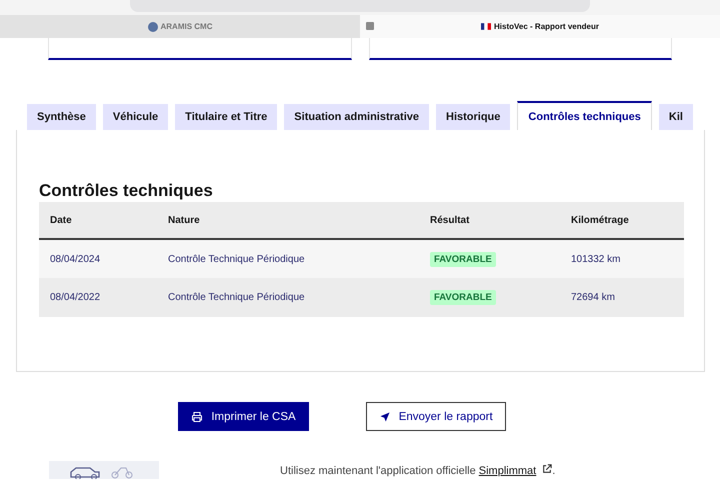 The height and width of the screenshot is (480, 720). Describe the element at coordinates (540, 26) in the screenshot. I see `browser-tab: HistoVec - Rapport vendeur` at that location.